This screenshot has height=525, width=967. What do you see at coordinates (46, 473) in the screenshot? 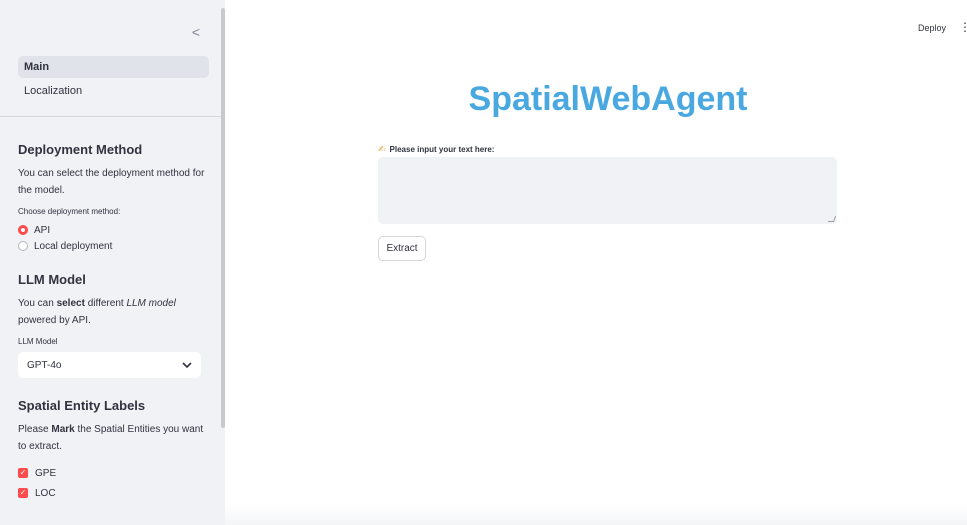
I see `checkbox-gpe-label: GPE` at bounding box center [46, 473].